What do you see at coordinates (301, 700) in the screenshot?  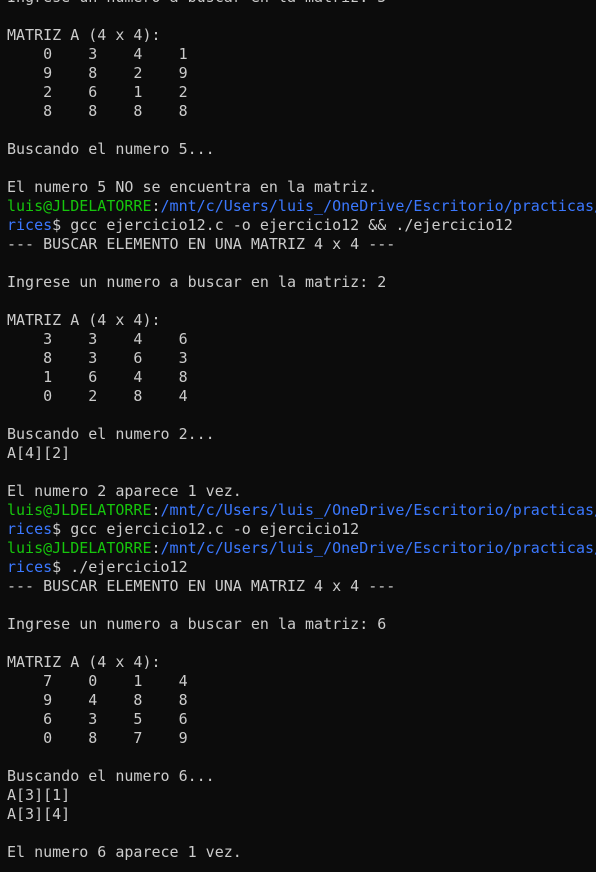 I see `terminal-line: 9 4 8 8` at bounding box center [301, 700].